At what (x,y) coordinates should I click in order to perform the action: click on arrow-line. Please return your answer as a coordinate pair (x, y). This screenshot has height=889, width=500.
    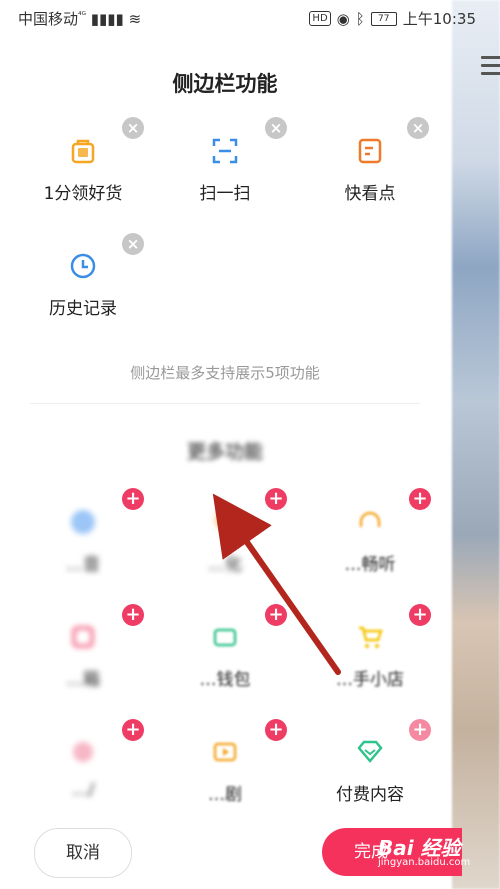
    Looking at the image, I should click on (276, 584).